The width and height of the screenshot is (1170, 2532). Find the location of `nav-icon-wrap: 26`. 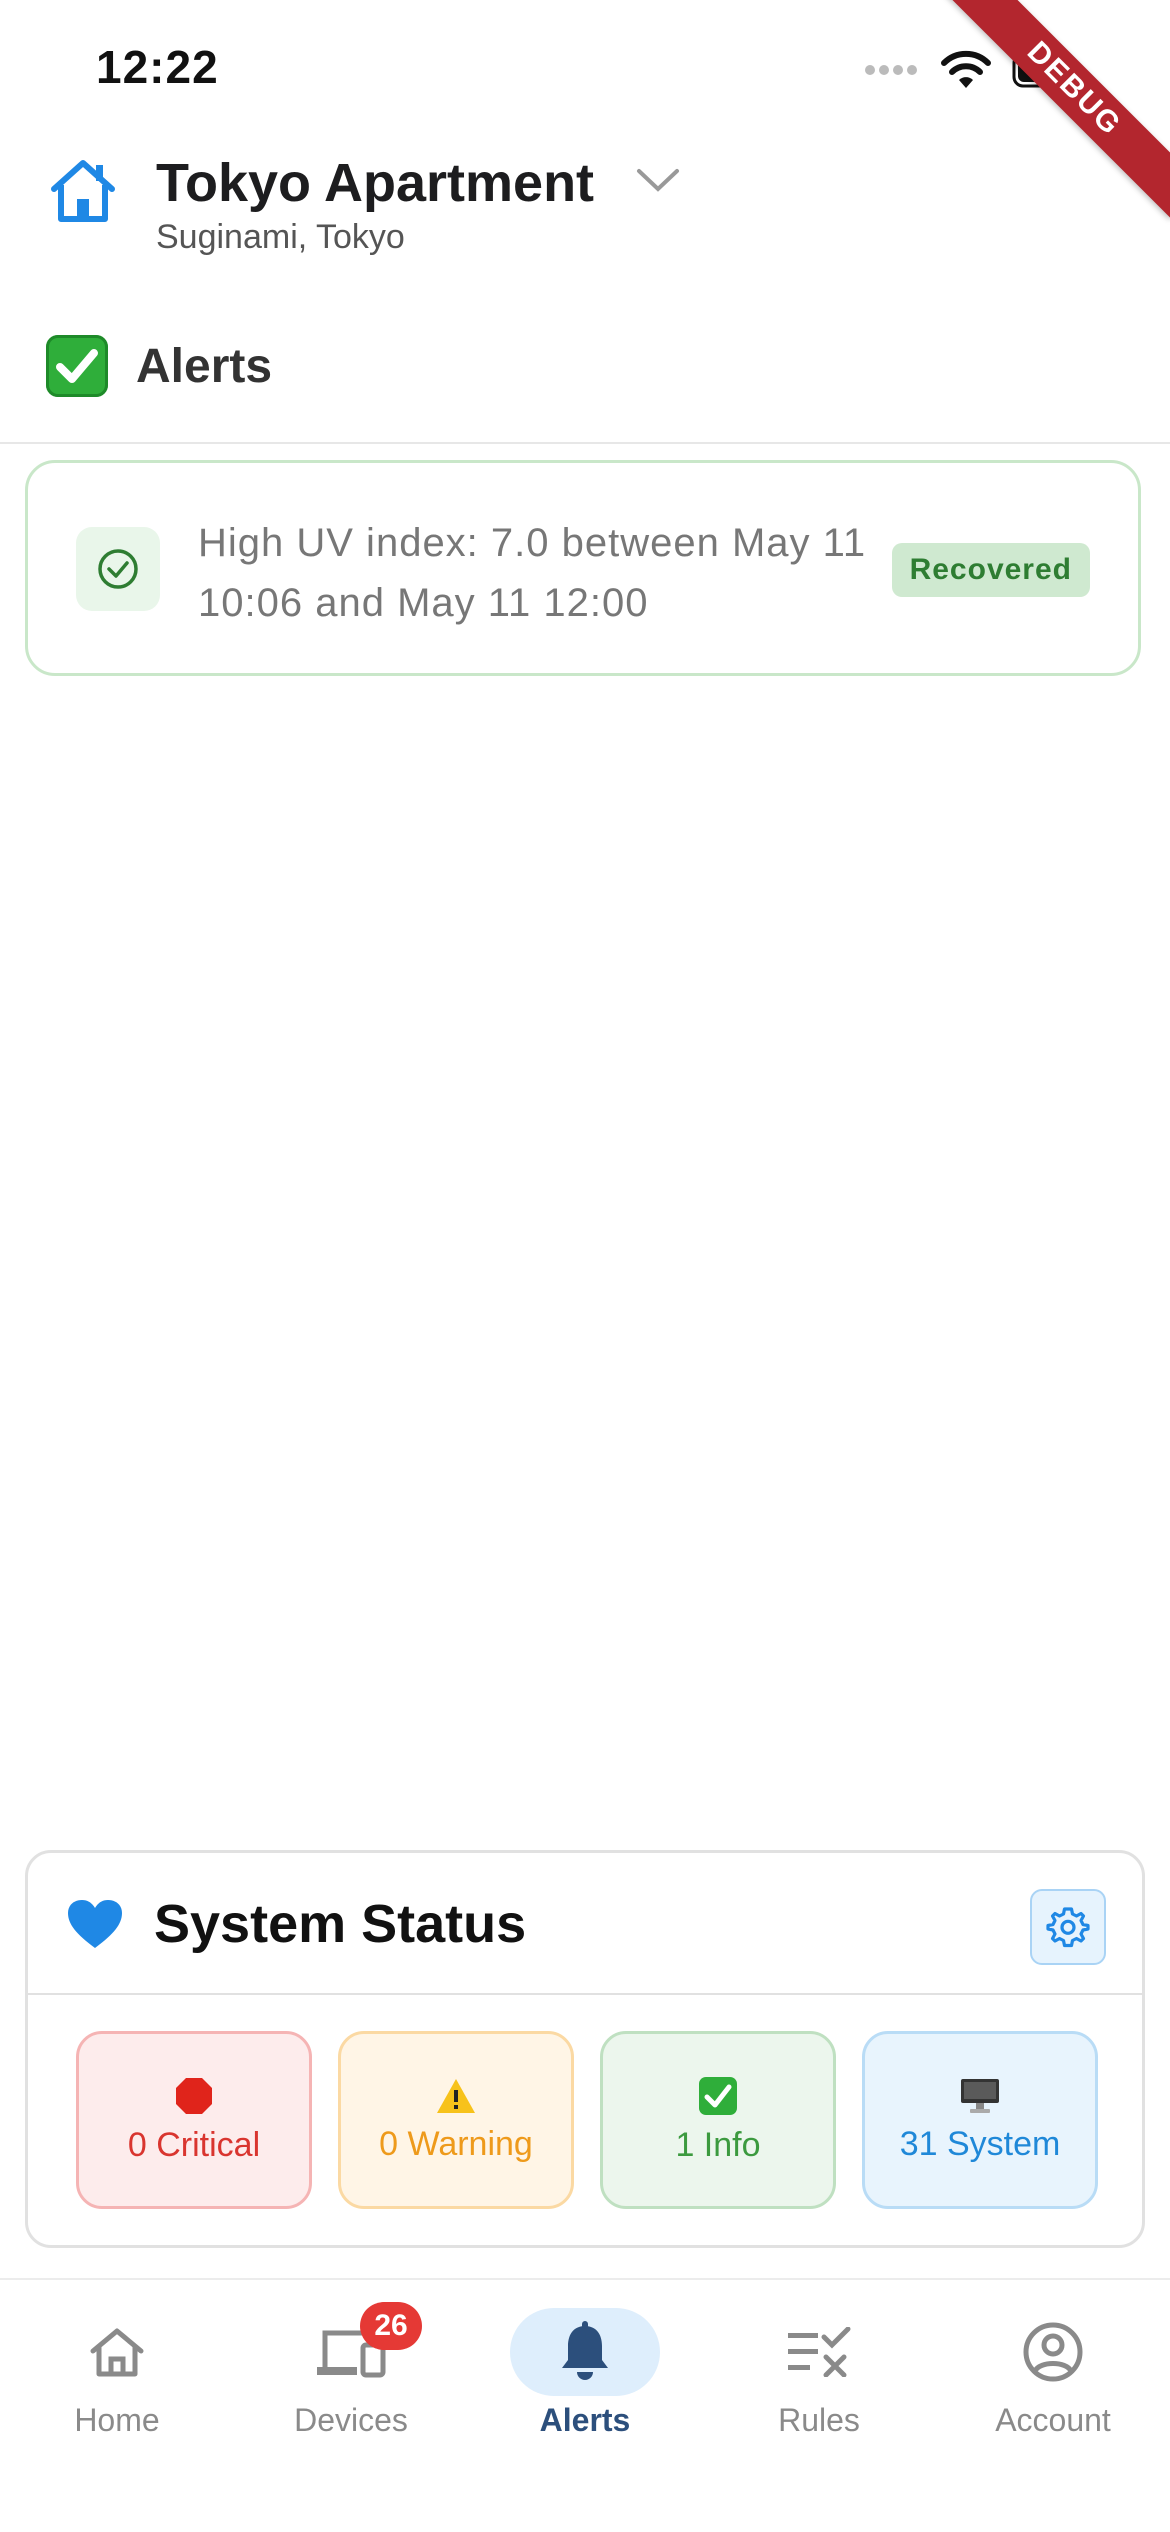

nav-icon-wrap: 26 is located at coordinates (351, 2349).